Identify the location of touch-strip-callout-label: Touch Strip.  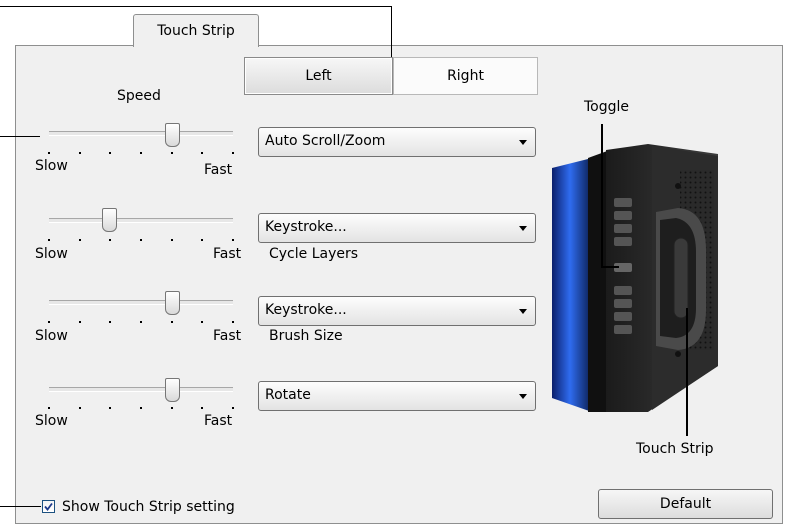
(675, 449).